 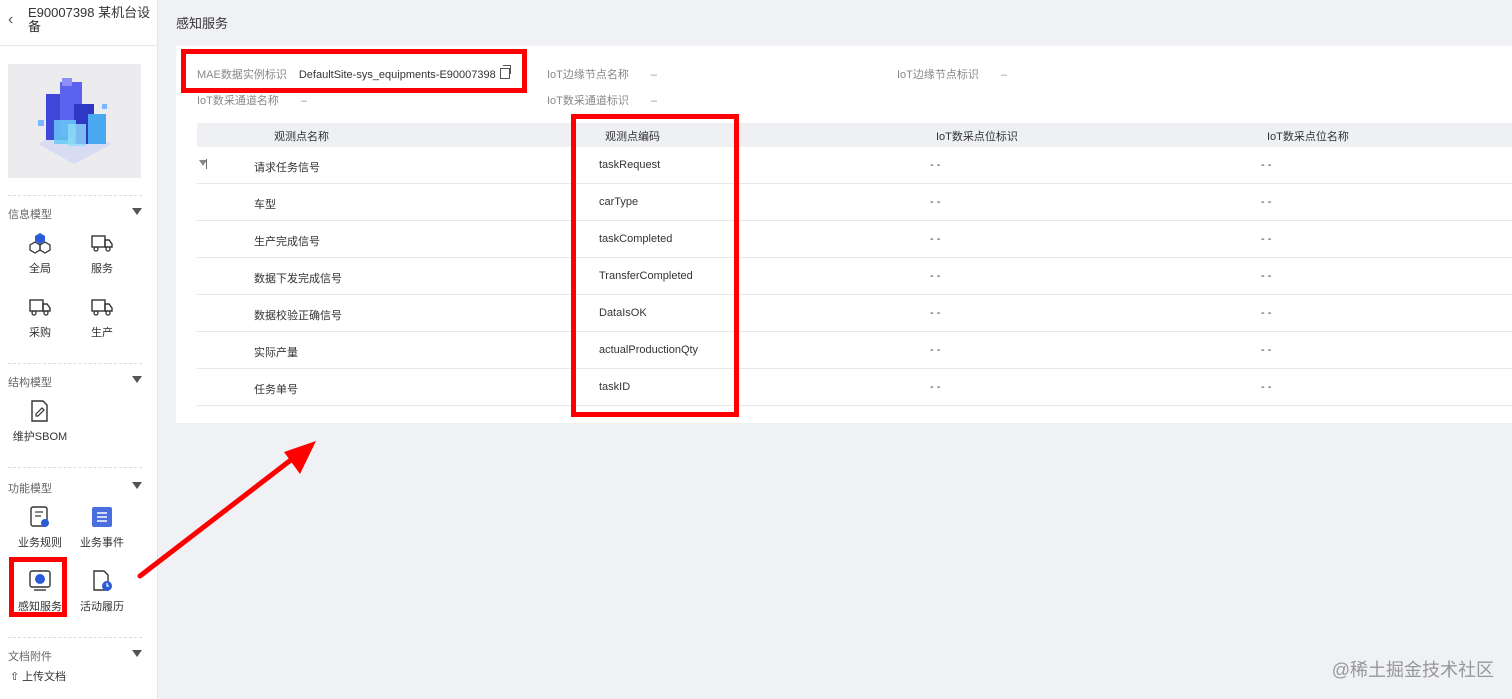 I want to click on chevron-left-icon: ‹, so click(x=14, y=20).